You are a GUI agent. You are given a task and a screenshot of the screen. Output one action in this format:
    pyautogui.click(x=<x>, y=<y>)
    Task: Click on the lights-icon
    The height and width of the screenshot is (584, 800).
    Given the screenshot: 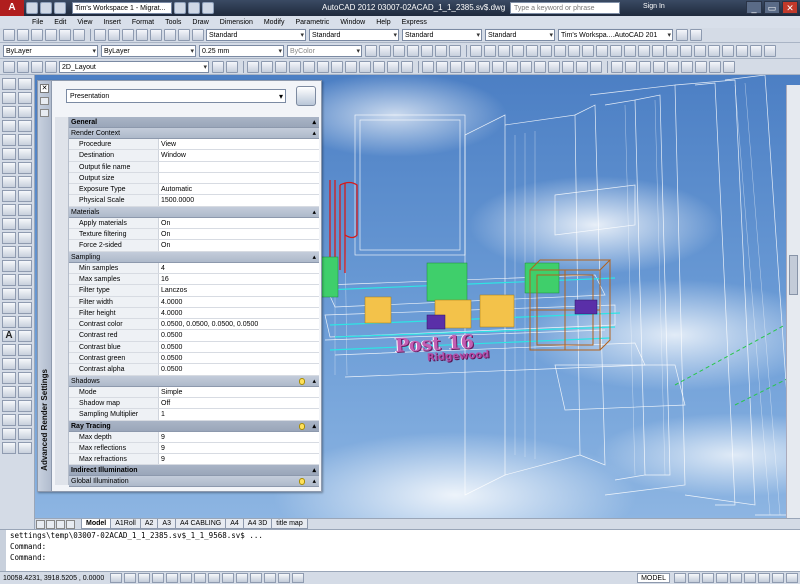 What is the action you would take?
    pyautogui.click(x=455, y=50)
    